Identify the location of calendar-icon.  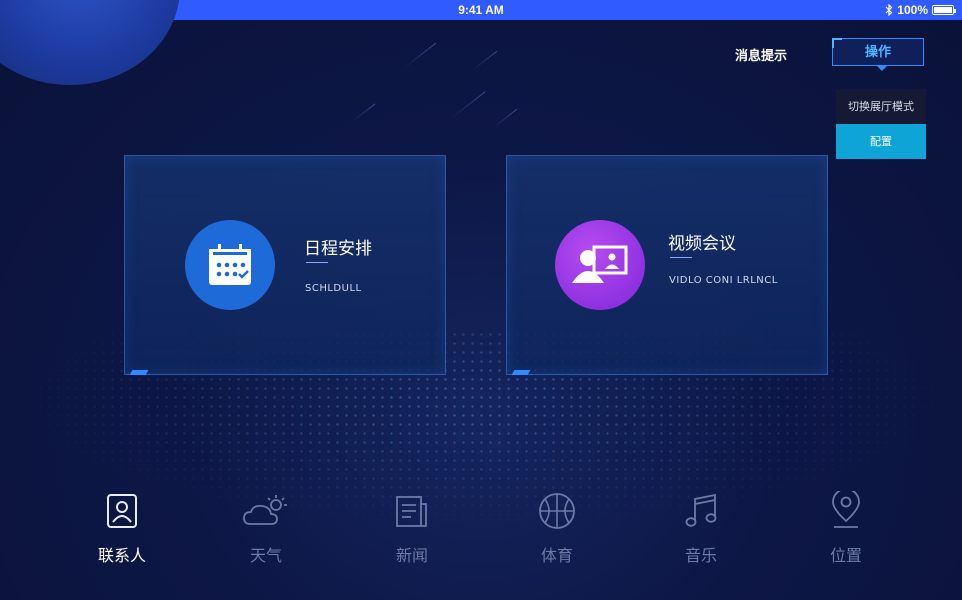
(230, 264).